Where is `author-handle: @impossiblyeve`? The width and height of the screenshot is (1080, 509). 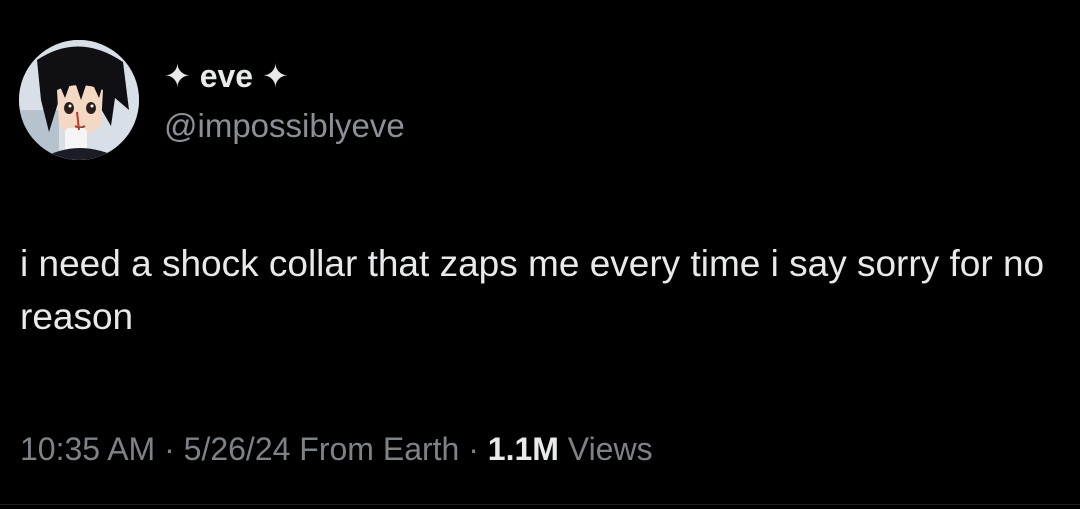
author-handle: @impossiblyeve is located at coordinates (284, 126).